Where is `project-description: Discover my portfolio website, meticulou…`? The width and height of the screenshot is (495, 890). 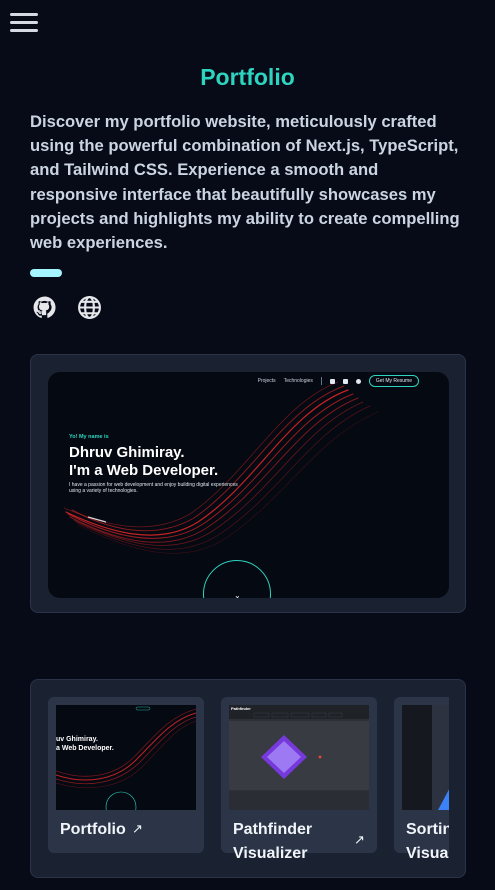 project-description: Discover my portfolio website, meticulou… is located at coordinates (245, 182).